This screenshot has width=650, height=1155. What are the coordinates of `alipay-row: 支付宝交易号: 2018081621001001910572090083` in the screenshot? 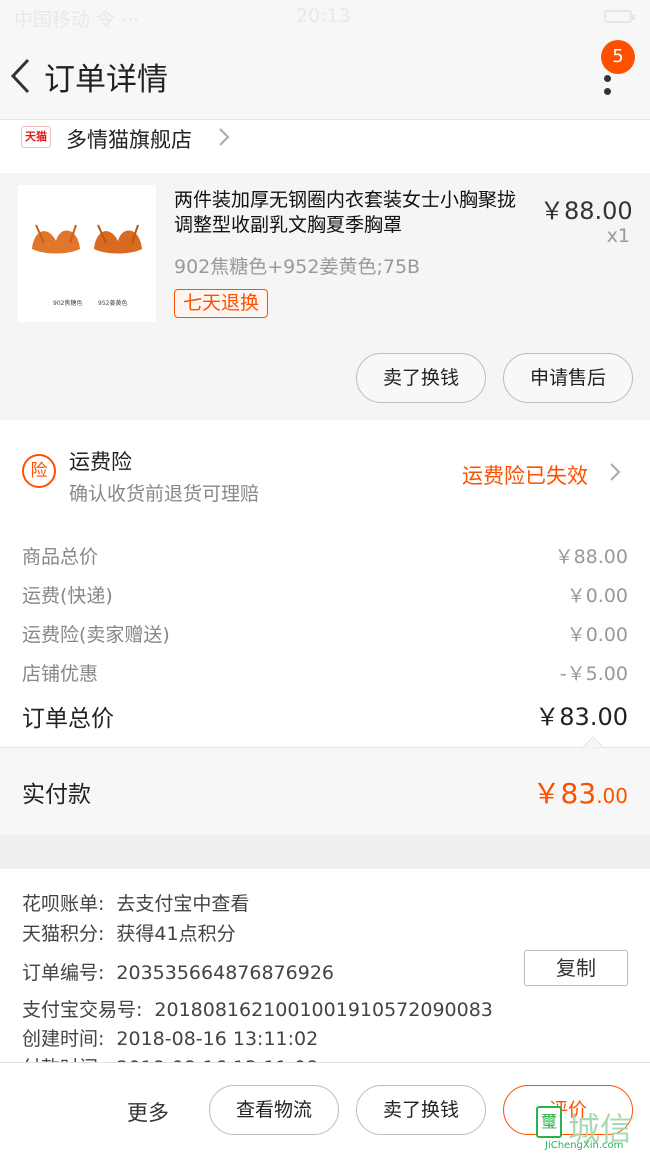 It's located at (257, 1008).